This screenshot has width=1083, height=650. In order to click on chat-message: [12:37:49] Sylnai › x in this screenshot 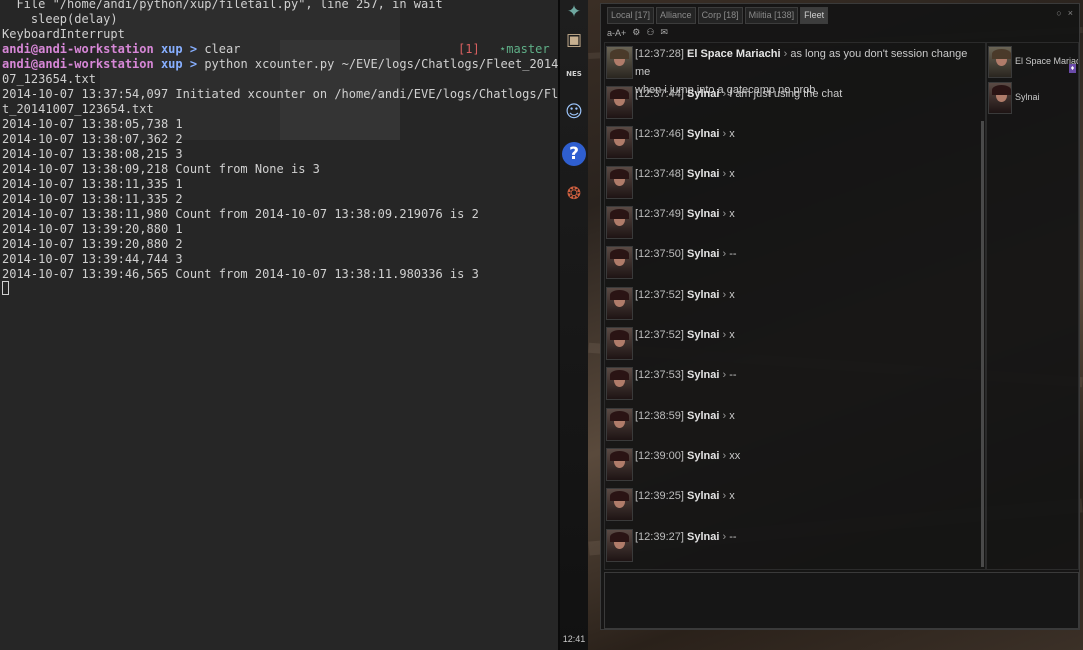, I will do `click(791, 225)`.